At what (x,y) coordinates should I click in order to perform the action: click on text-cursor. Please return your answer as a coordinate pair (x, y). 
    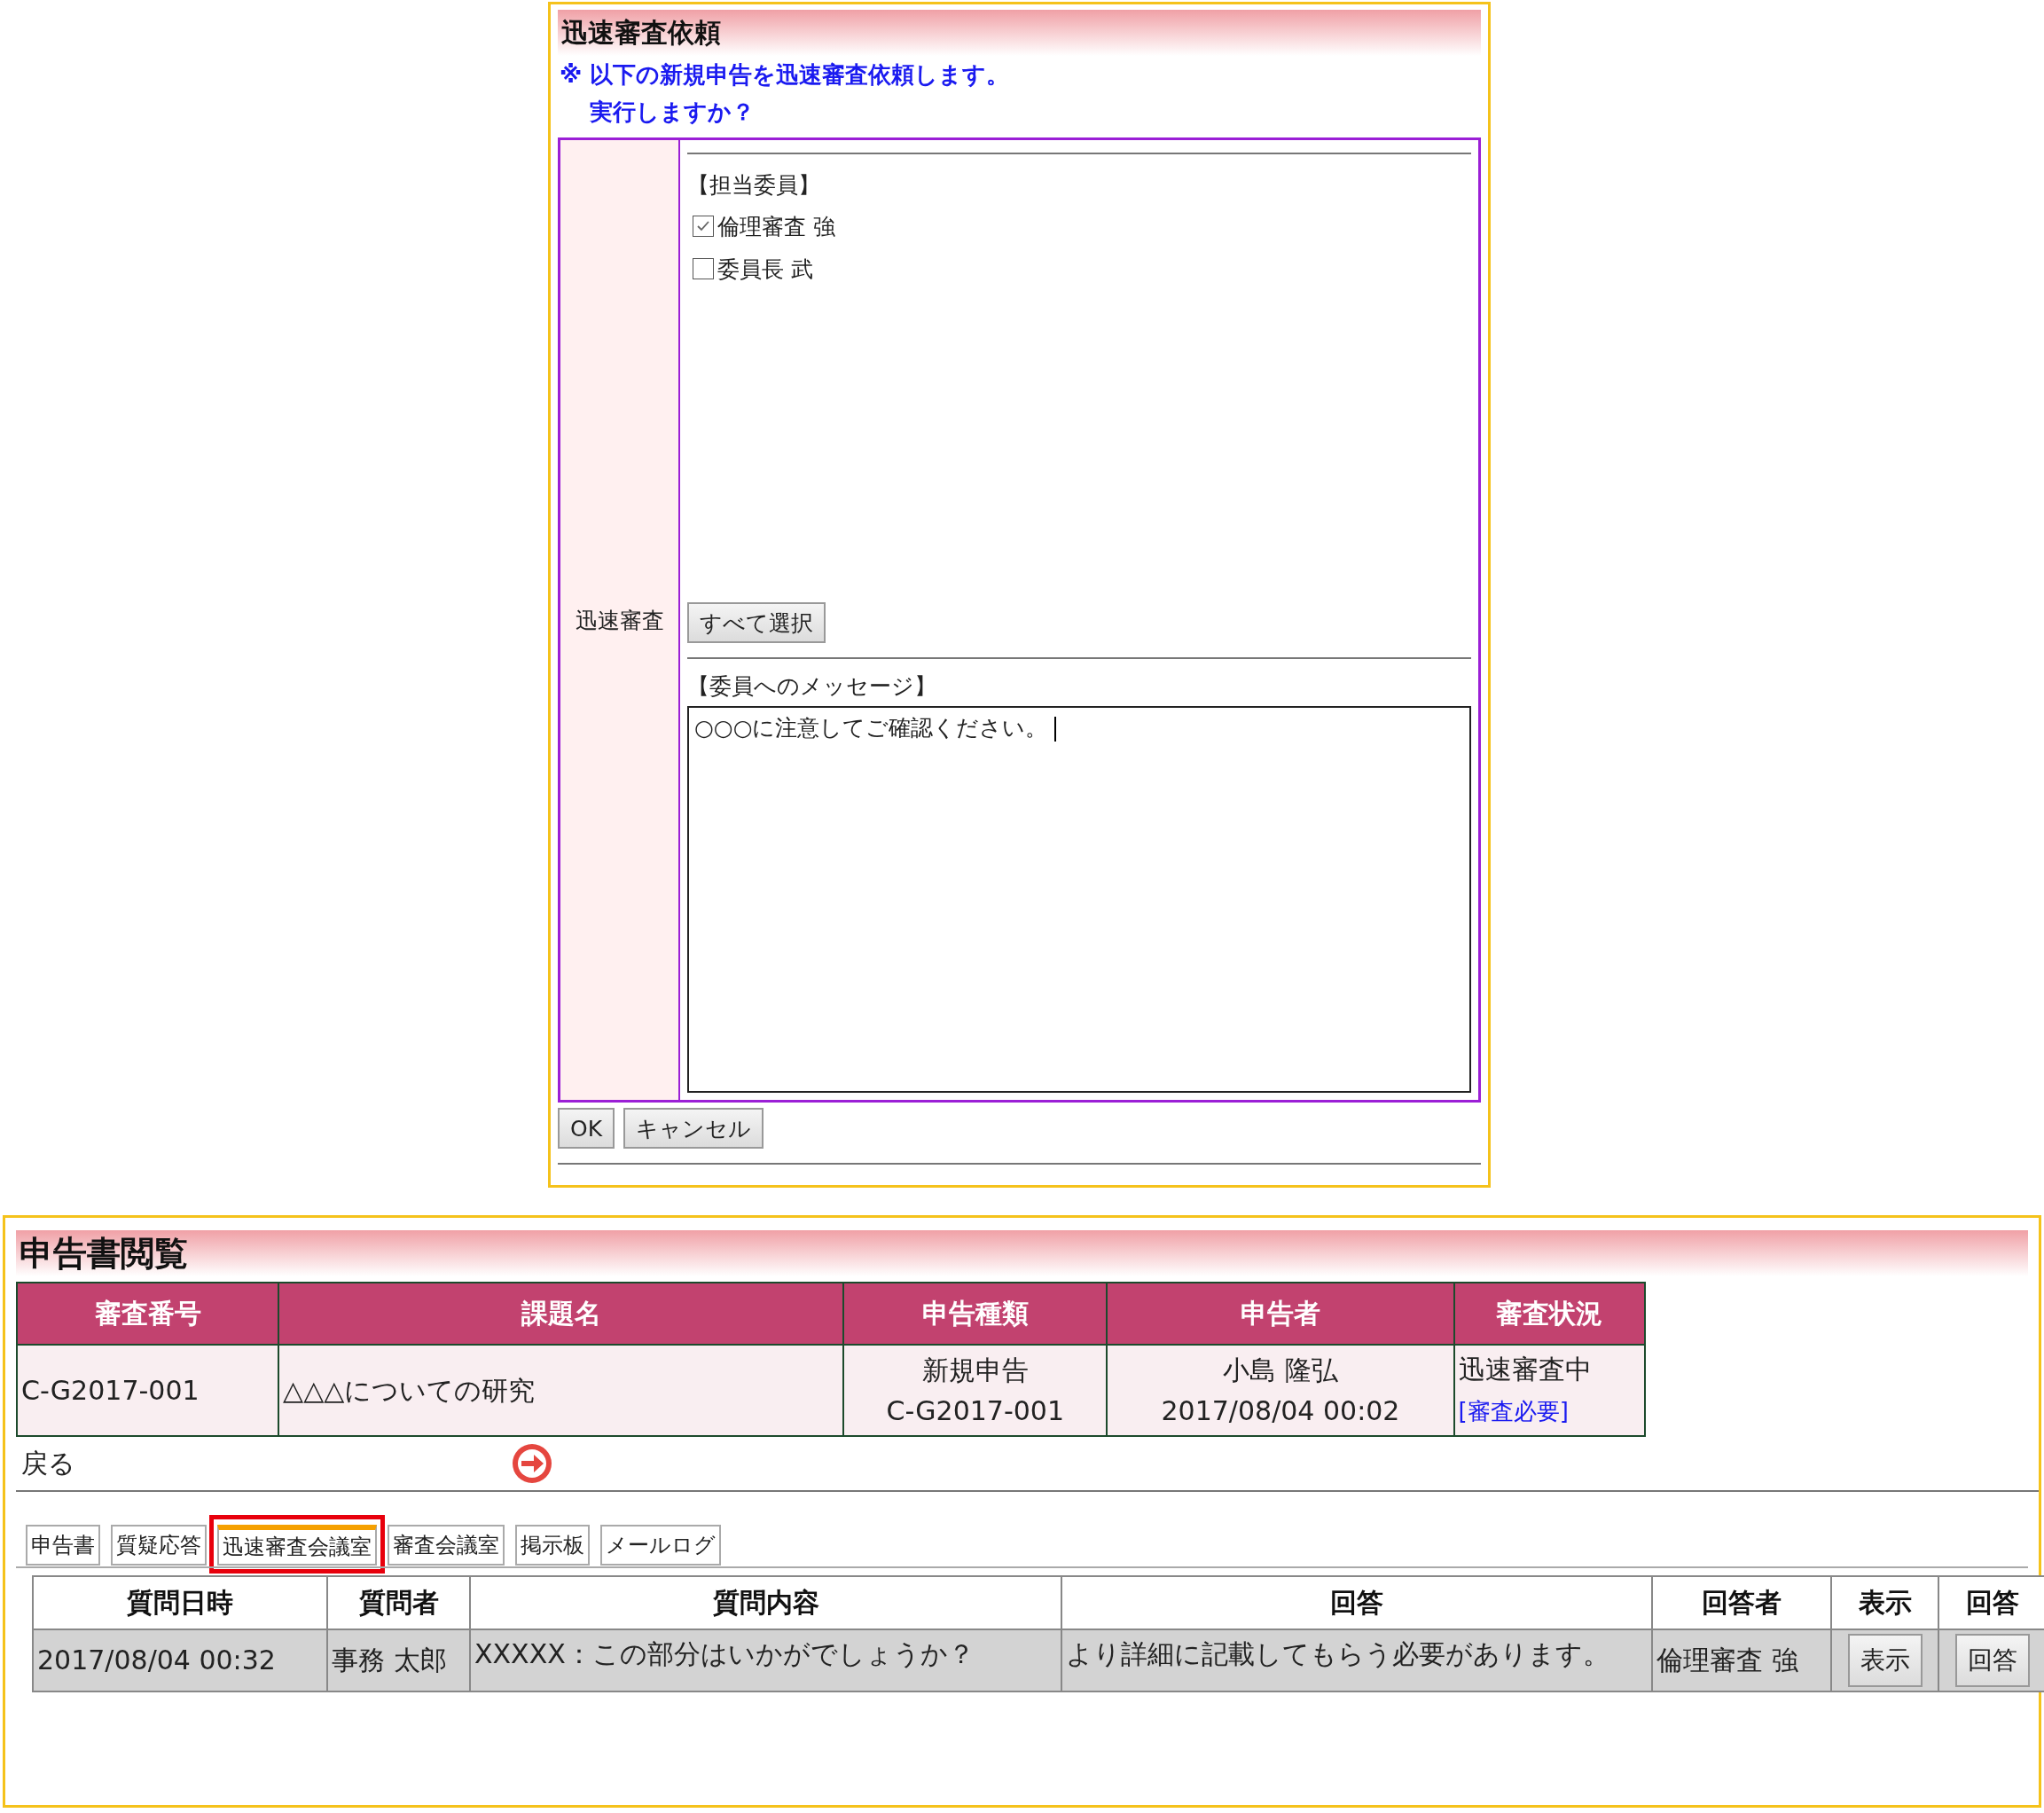
    Looking at the image, I should click on (1055, 729).